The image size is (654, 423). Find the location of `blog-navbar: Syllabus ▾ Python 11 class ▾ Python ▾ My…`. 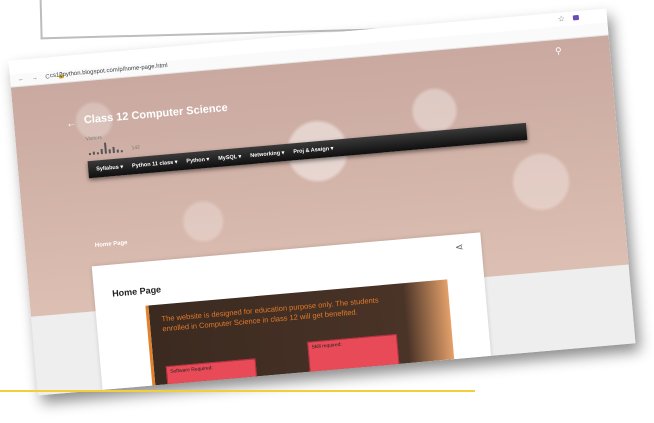

blog-navbar: Syllabus ▾ Python 11 class ▾ Python ▾ My… is located at coordinates (307, 150).